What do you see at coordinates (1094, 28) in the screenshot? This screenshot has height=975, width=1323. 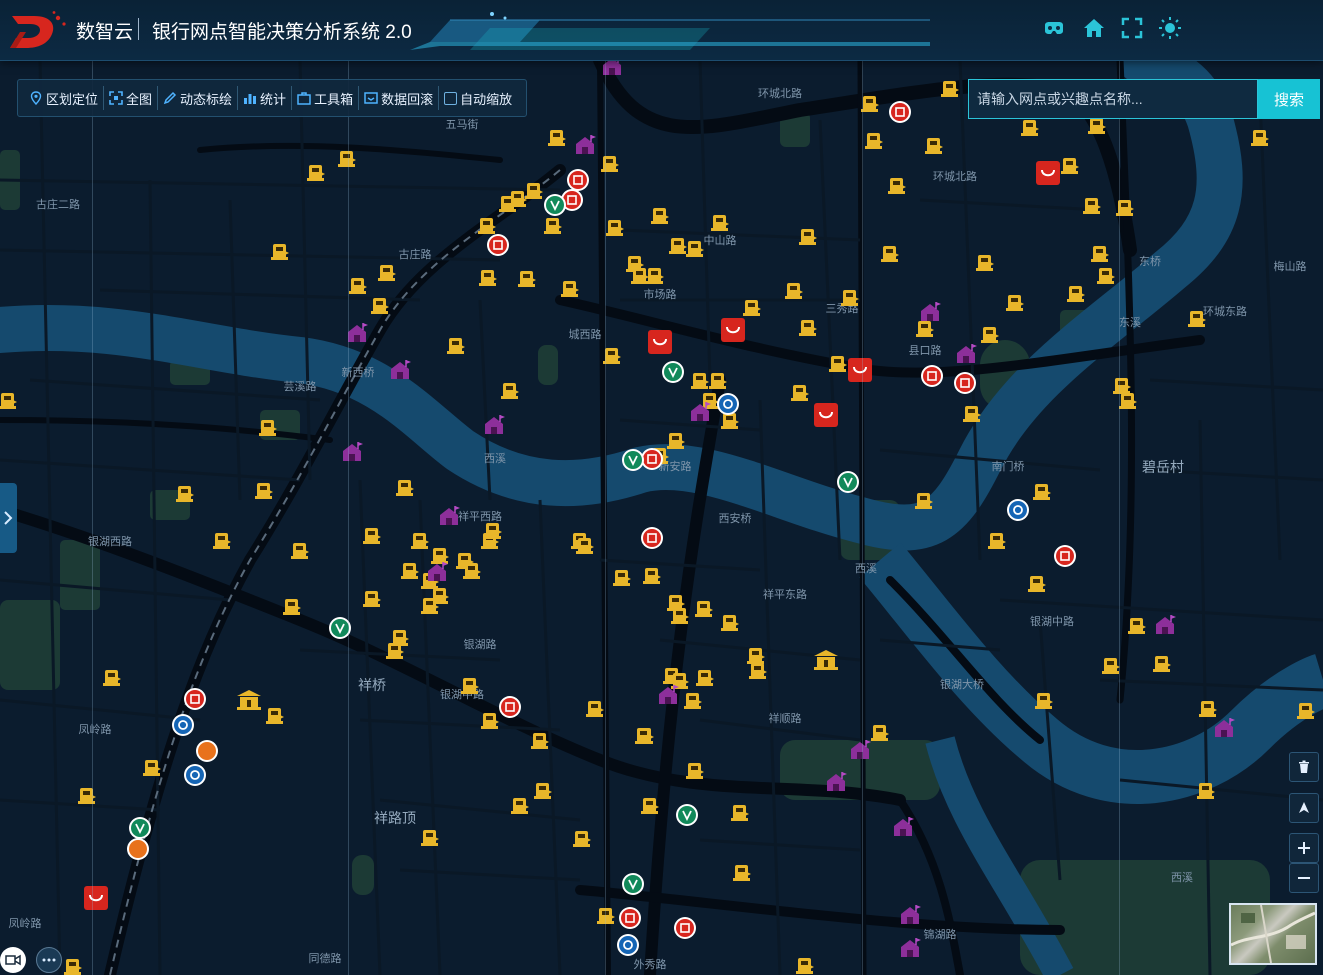 I see `home-icon` at bounding box center [1094, 28].